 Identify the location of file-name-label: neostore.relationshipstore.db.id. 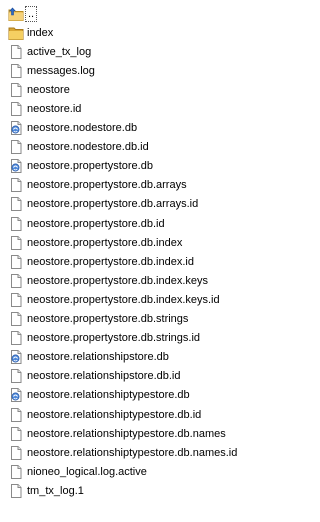
(104, 376).